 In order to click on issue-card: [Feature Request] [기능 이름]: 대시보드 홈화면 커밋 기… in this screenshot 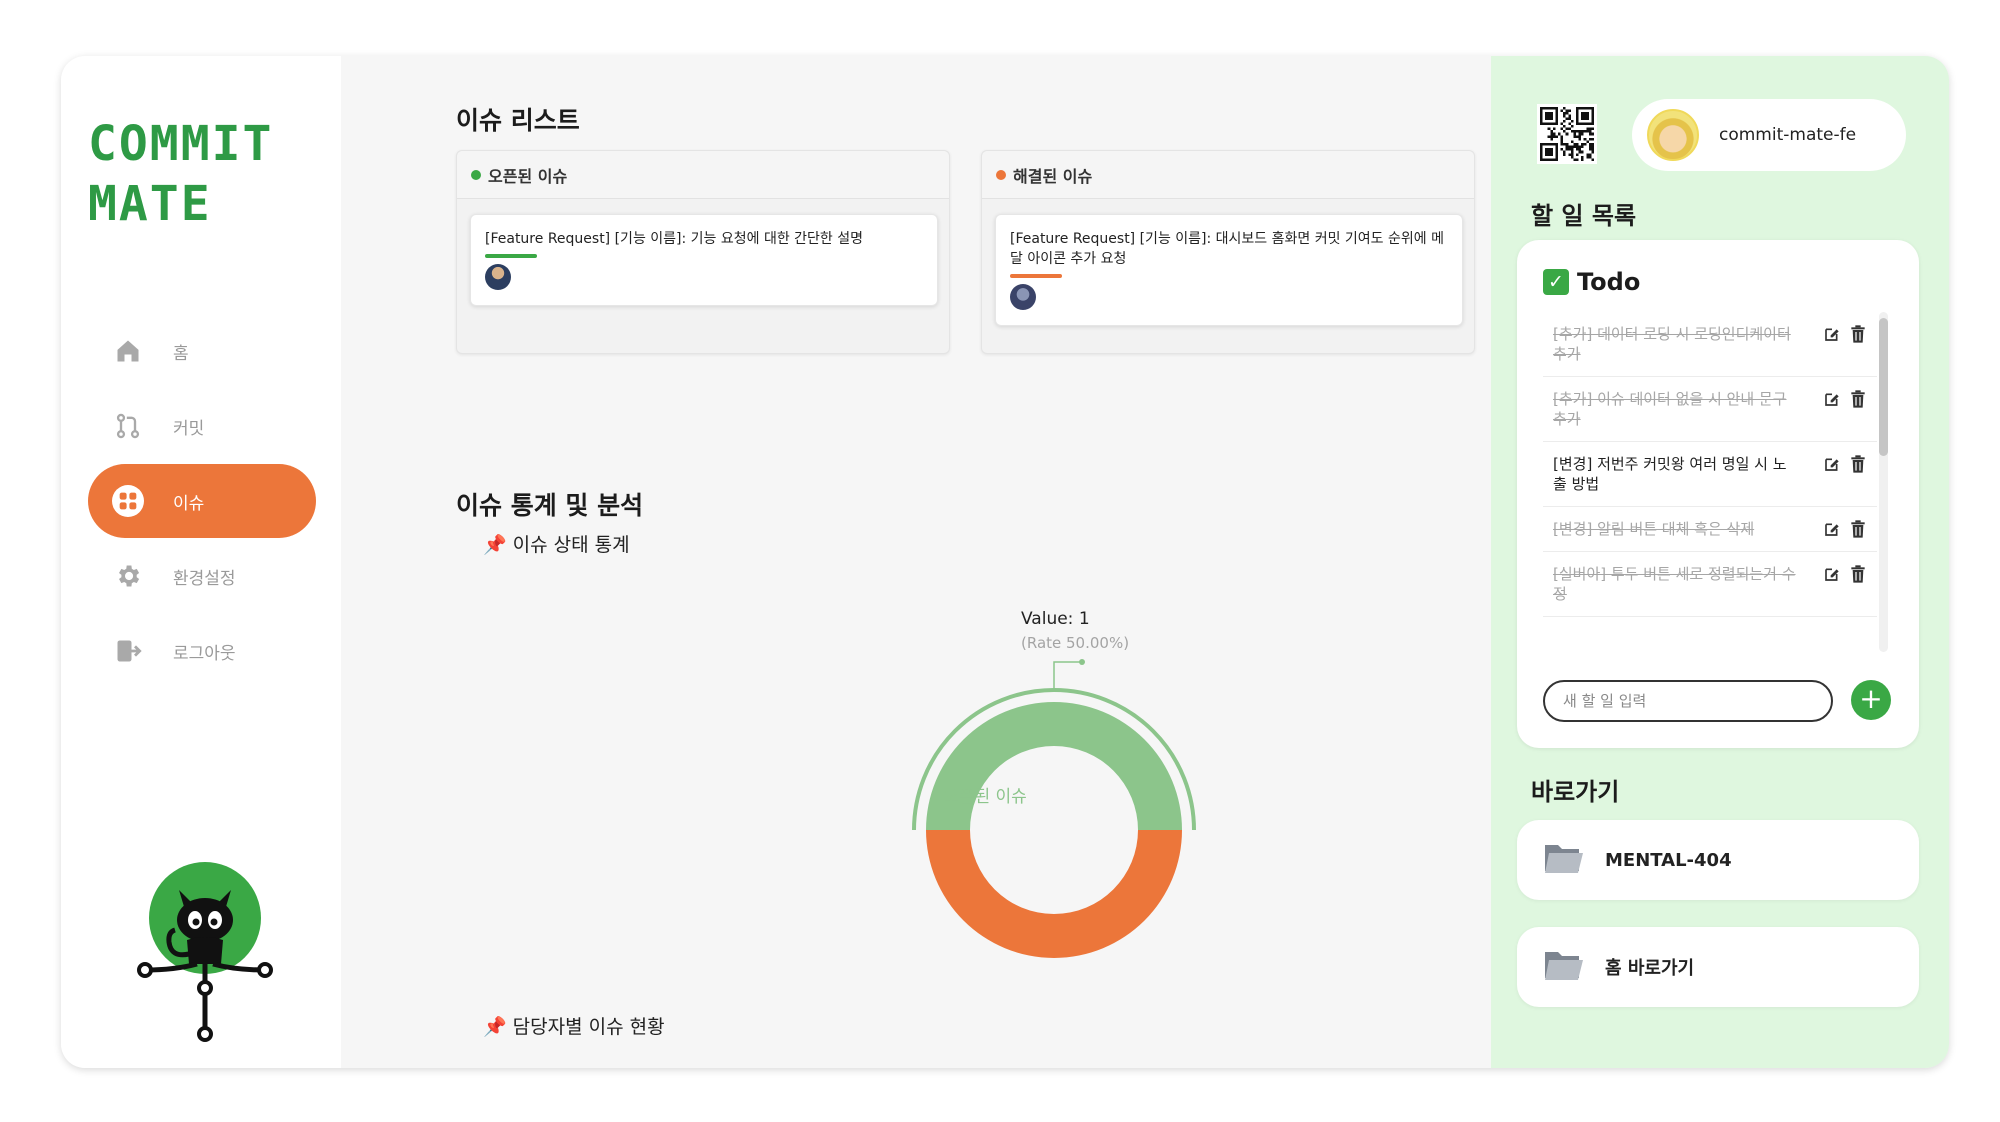, I will do `click(1229, 270)`.